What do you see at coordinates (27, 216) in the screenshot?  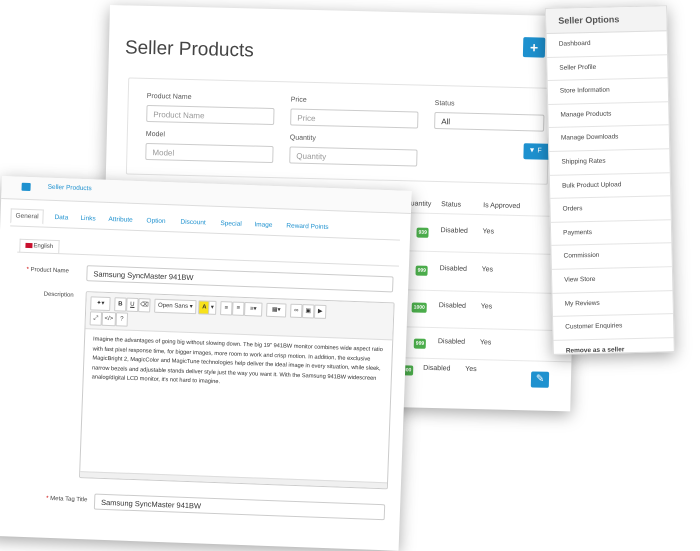 I see `tab-general: General` at bounding box center [27, 216].